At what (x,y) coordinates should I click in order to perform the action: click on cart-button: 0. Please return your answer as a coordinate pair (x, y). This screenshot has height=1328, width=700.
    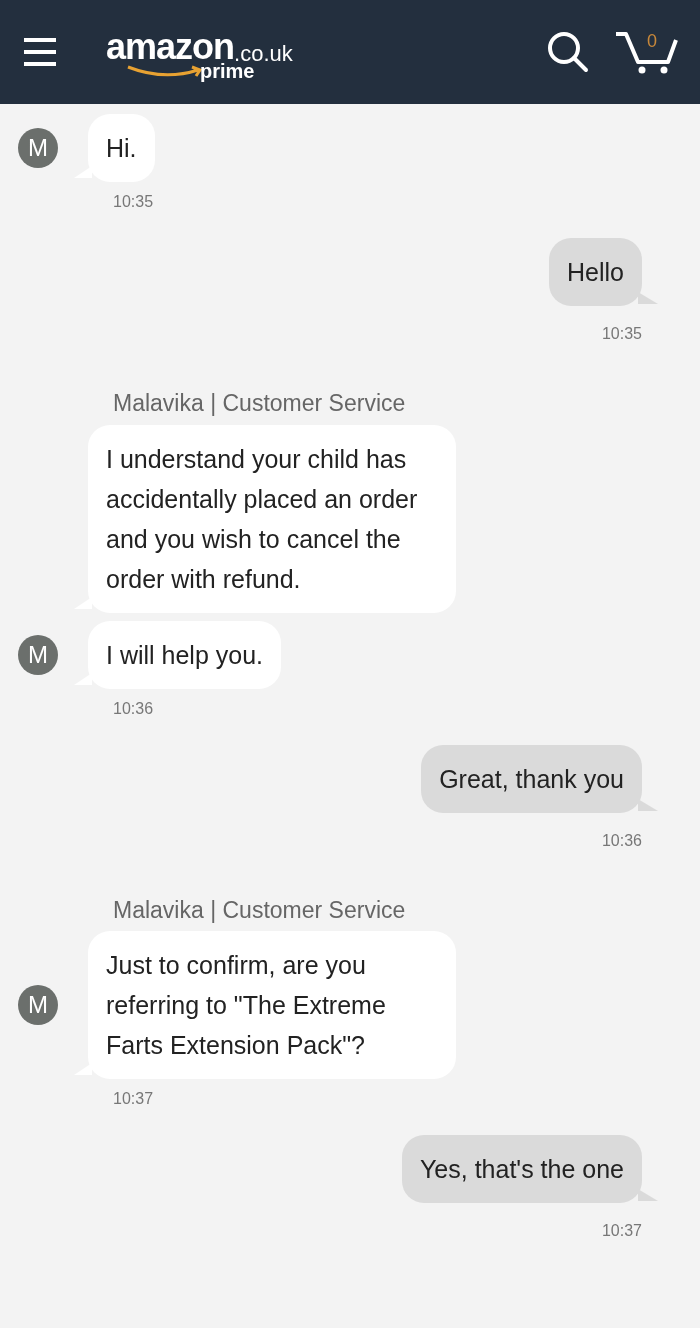
    Looking at the image, I should click on (646, 52).